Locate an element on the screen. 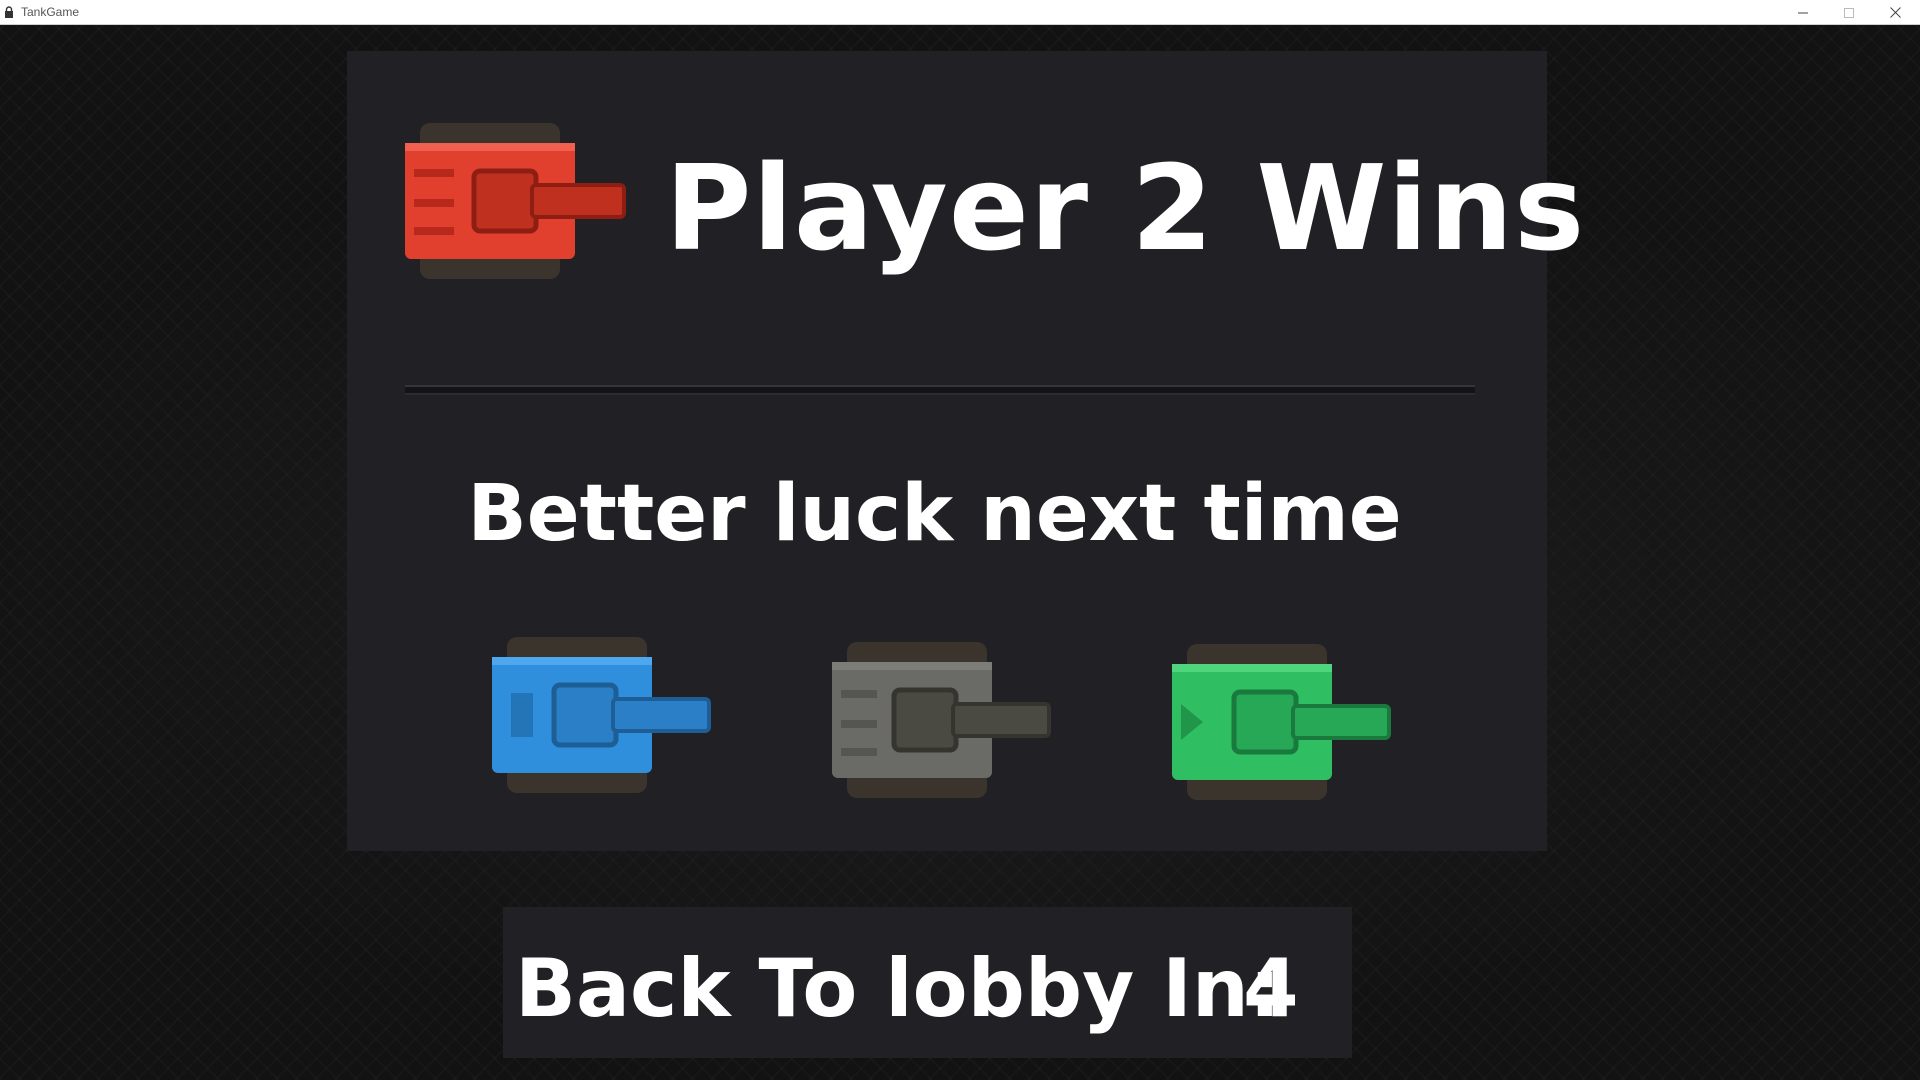 Image resolution: width=1920 pixels, height=1080 pixels. consolation-message: Better luck next time is located at coordinates (934, 514).